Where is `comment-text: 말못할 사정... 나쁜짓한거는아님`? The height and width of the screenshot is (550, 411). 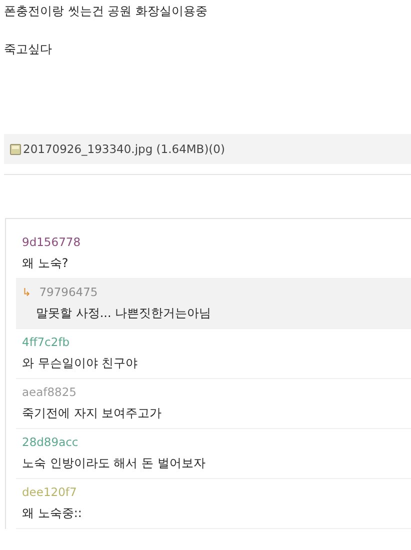 comment-text: 말못할 사정... 나쁜짓한거는아님 is located at coordinates (123, 313).